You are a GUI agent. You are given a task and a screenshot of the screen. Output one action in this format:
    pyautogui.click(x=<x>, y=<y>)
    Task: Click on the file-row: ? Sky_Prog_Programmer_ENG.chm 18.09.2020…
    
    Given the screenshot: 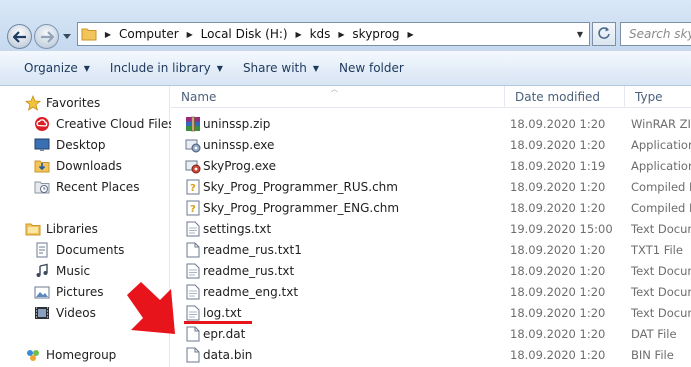 What is the action you would take?
    pyautogui.click(x=431, y=207)
    